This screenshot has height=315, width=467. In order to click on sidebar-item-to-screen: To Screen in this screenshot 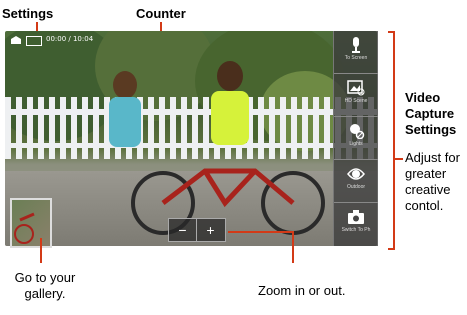, I will do `click(356, 52)`.